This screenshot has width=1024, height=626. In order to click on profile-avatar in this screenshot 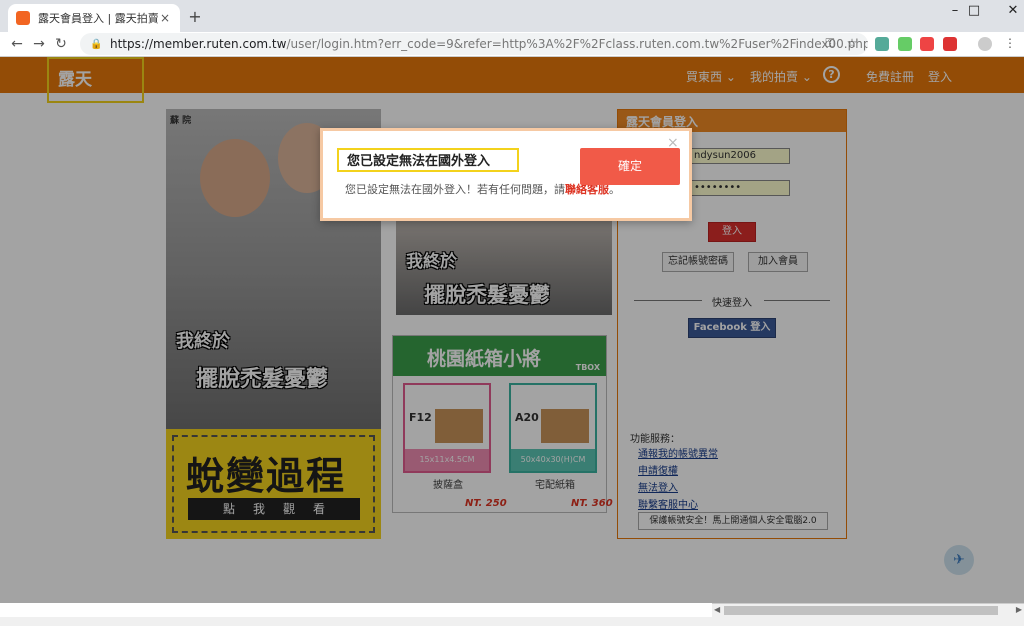, I will do `click(985, 44)`.